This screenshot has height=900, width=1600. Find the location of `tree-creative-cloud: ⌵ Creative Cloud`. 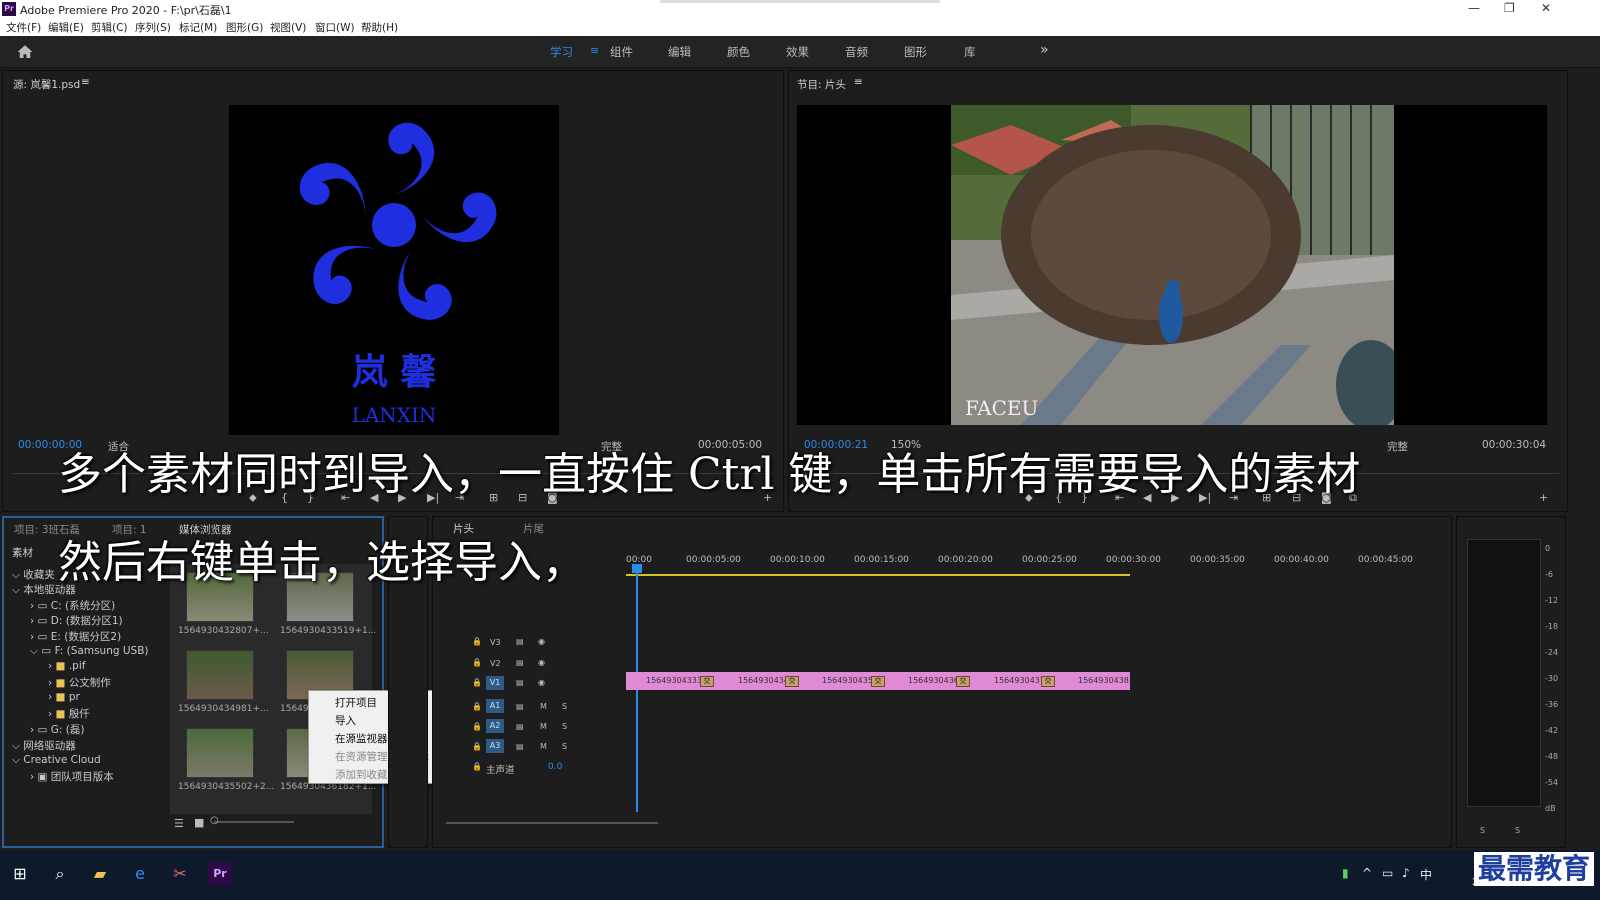

tree-creative-cloud: ⌵ Creative Cloud is located at coordinates (56, 760).